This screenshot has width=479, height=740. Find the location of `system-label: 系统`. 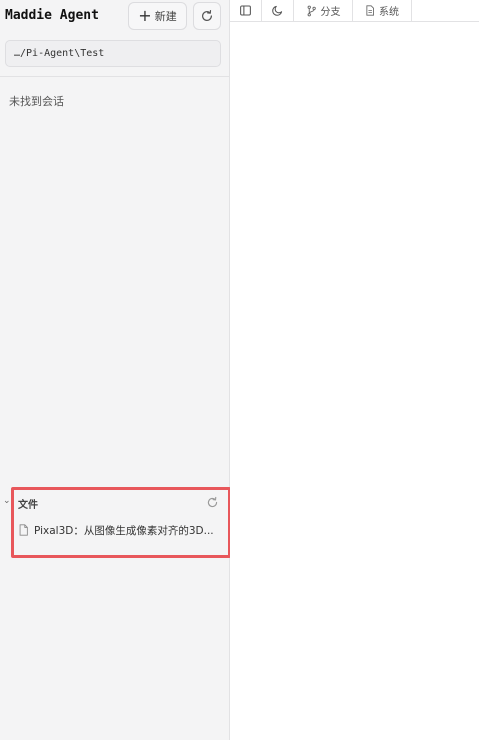

system-label: 系统 is located at coordinates (389, 12).